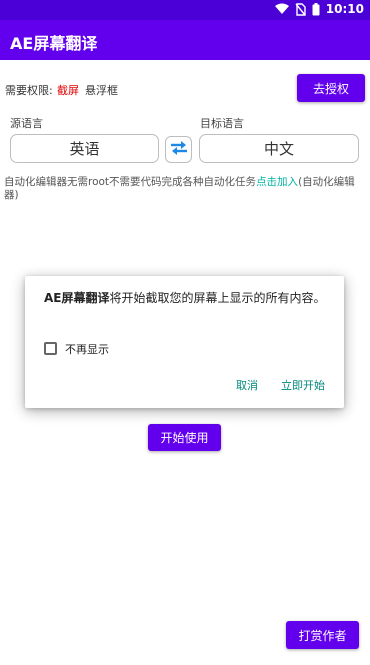 This screenshot has width=370, height=665. What do you see at coordinates (316, 9) in the screenshot?
I see `battery-icon` at bounding box center [316, 9].